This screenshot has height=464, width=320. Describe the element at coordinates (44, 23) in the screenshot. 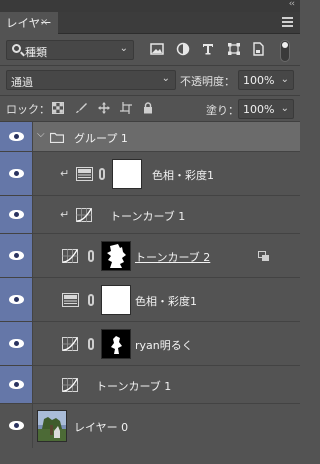

I see `tab-close-icon: ×` at that location.